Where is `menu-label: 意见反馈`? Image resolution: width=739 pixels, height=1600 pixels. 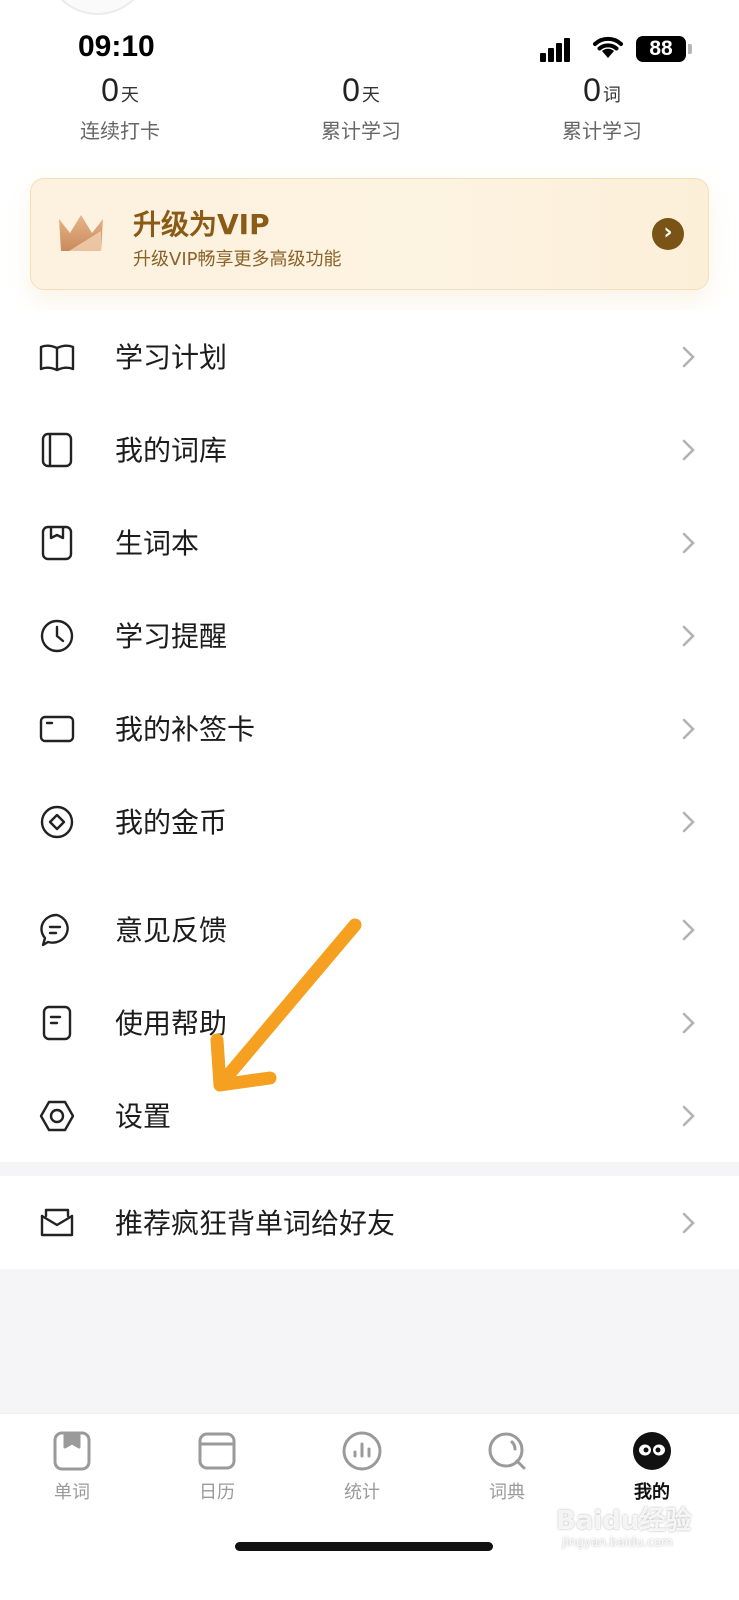 menu-label: 意见反馈 is located at coordinates (171, 930).